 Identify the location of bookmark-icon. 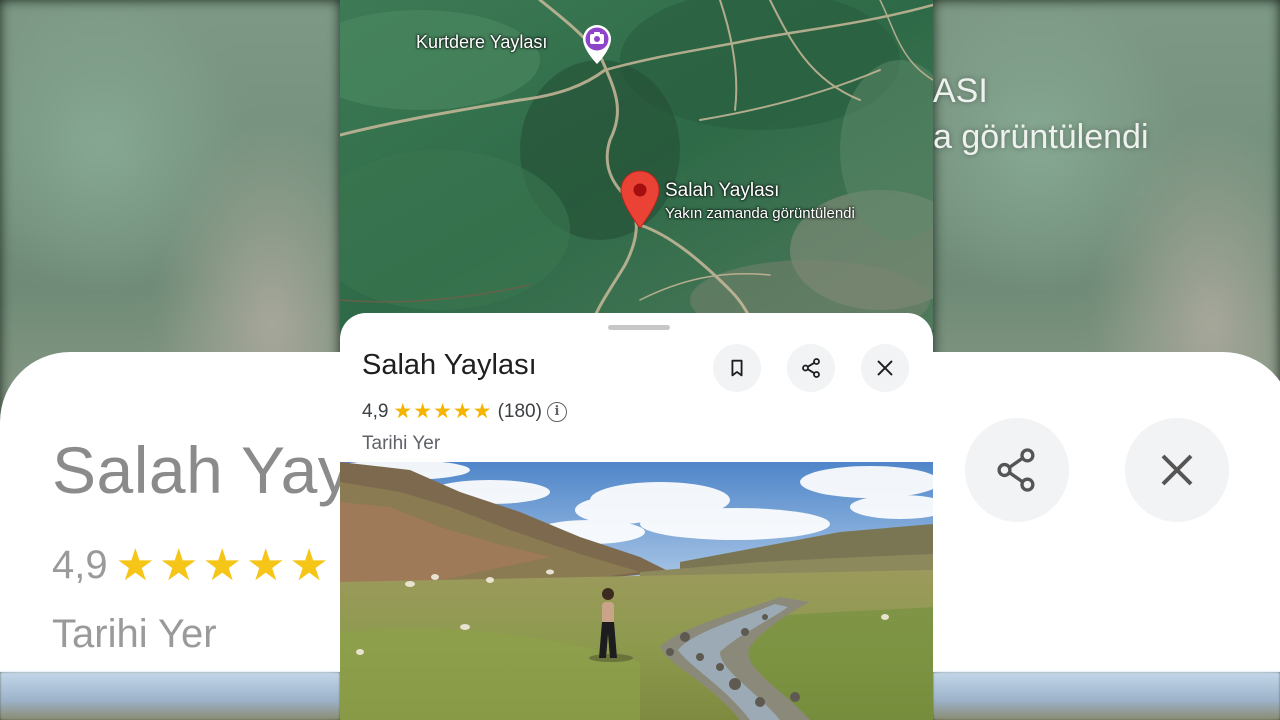
(737, 368).